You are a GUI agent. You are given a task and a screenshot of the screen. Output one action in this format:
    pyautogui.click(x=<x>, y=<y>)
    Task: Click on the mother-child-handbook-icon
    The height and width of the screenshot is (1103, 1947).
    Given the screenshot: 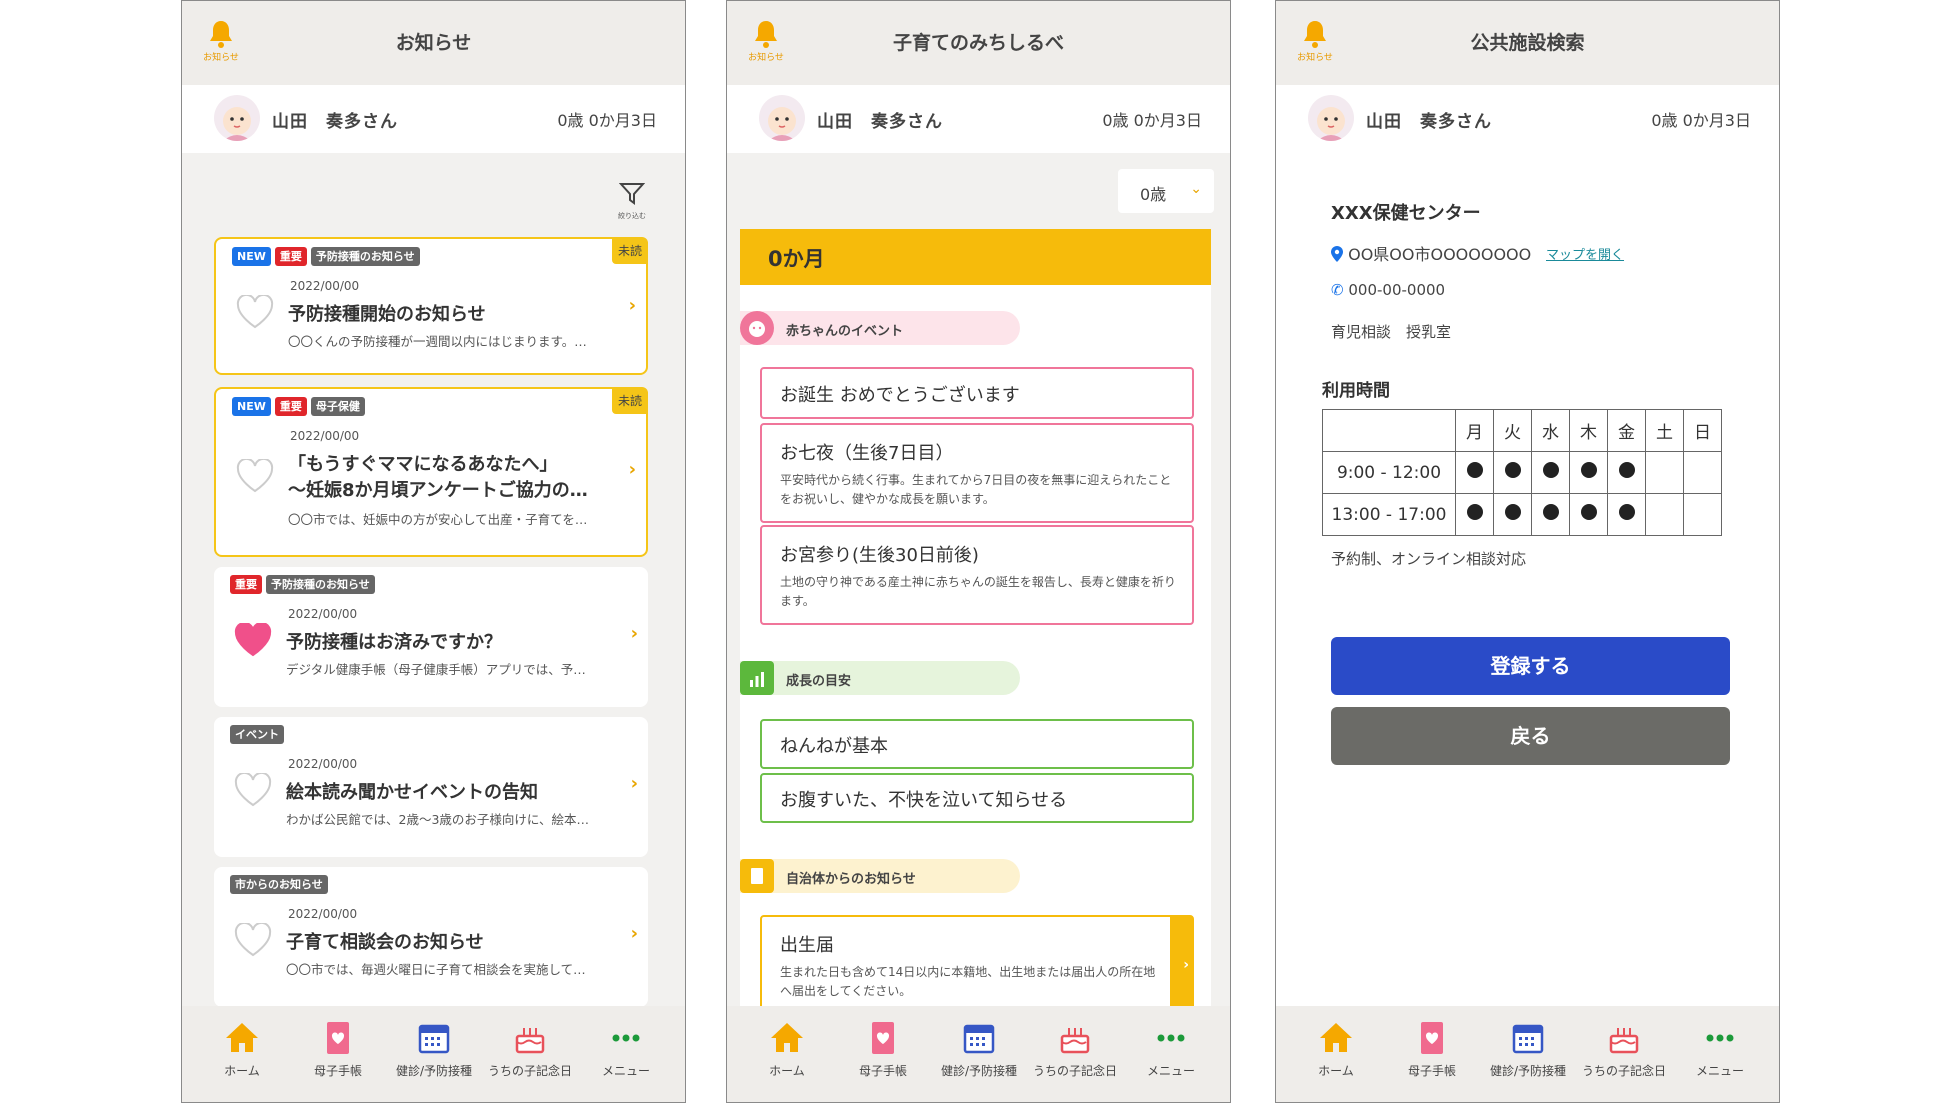 What is the action you would take?
    pyautogui.click(x=883, y=1038)
    